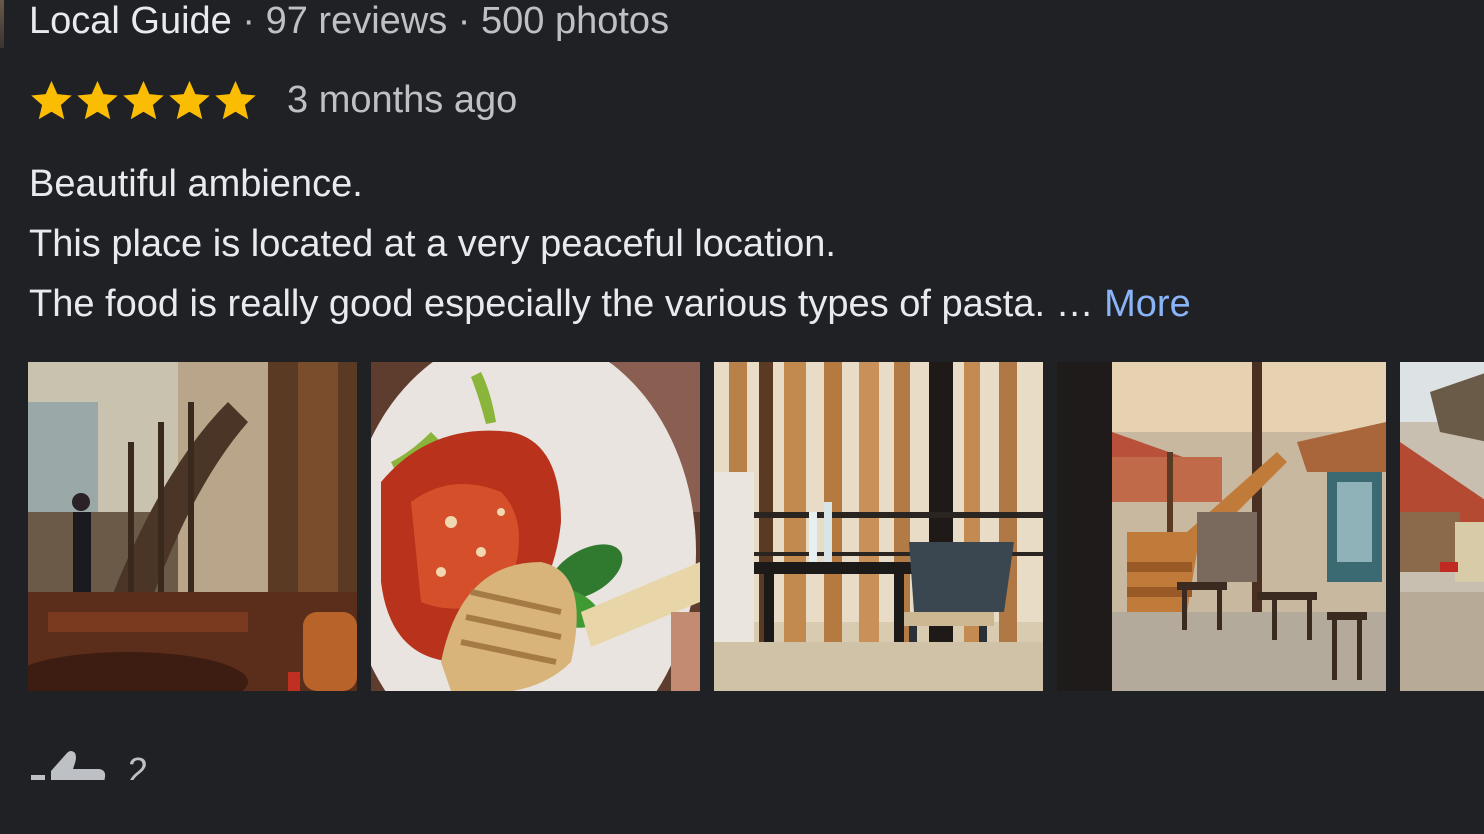 The width and height of the screenshot is (1484, 834). I want to click on reviewer-meta: Local Guide · 97 reviews · 500 photos, so click(349, 23).